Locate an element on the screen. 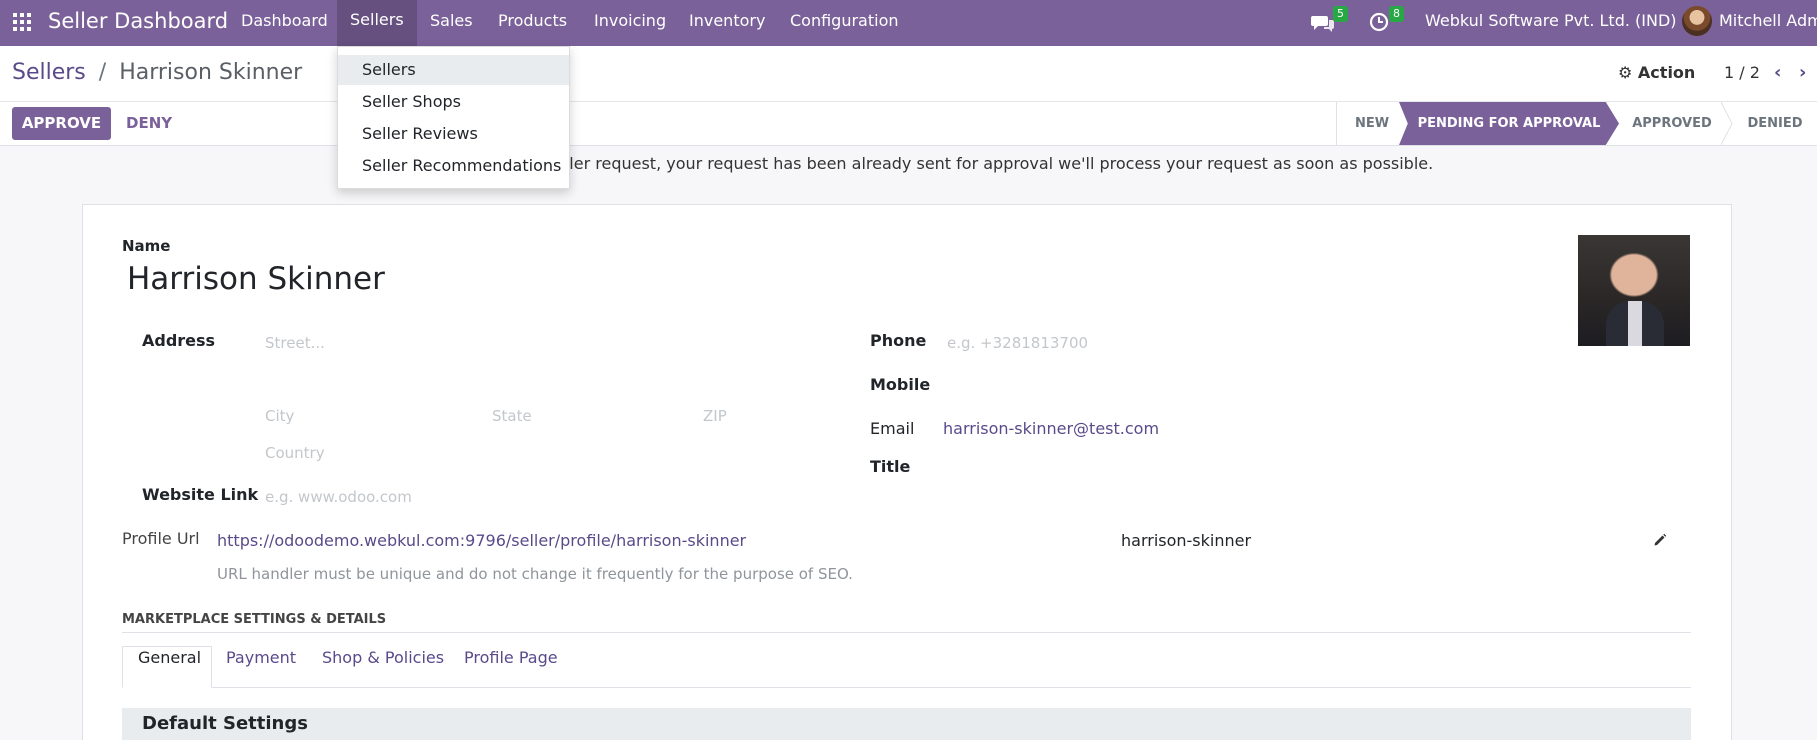  pager-prev-icon: ‹ is located at coordinates (1777, 72).